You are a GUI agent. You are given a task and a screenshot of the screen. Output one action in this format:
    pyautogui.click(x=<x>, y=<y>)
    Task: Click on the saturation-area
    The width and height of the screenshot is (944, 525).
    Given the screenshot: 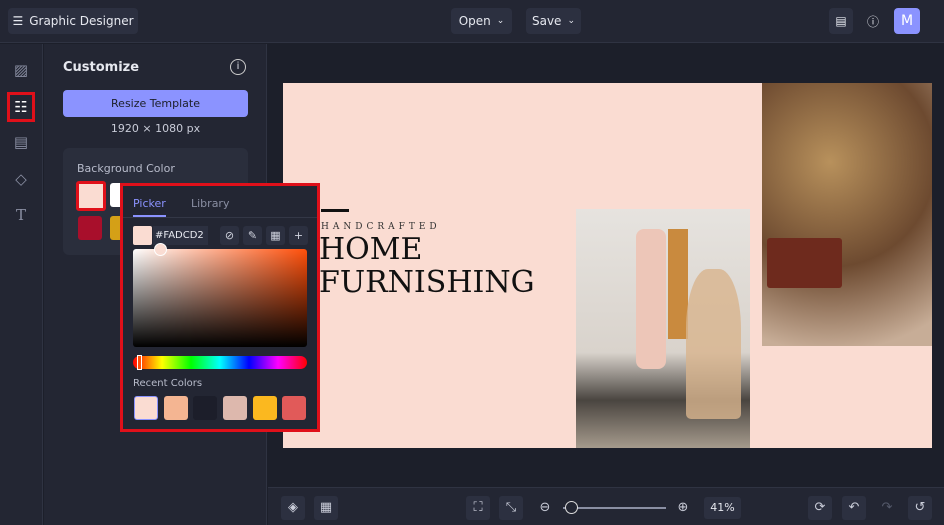 What is the action you would take?
    pyautogui.click(x=220, y=295)
    